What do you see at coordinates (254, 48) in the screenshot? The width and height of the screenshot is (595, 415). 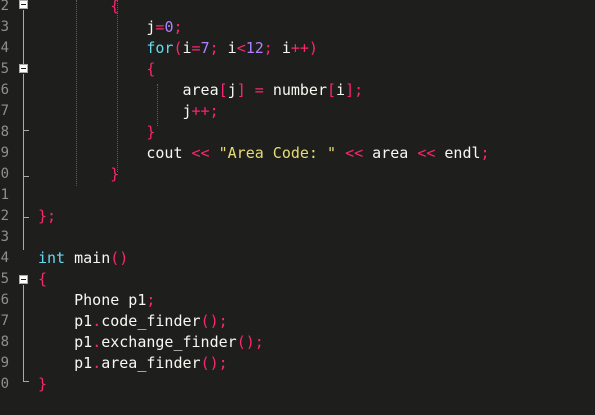 I see `code-token: 12` at bounding box center [254, 48].